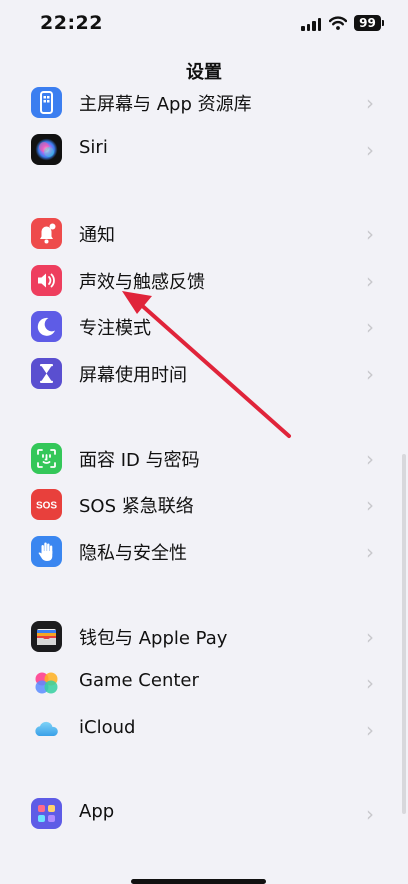 Image resolution: width=408 pixels, height=884 pixels. What do you see at coordinates (383, 23) in the screenshot?
I see `battery-tip` at bounding box center [383, 23].